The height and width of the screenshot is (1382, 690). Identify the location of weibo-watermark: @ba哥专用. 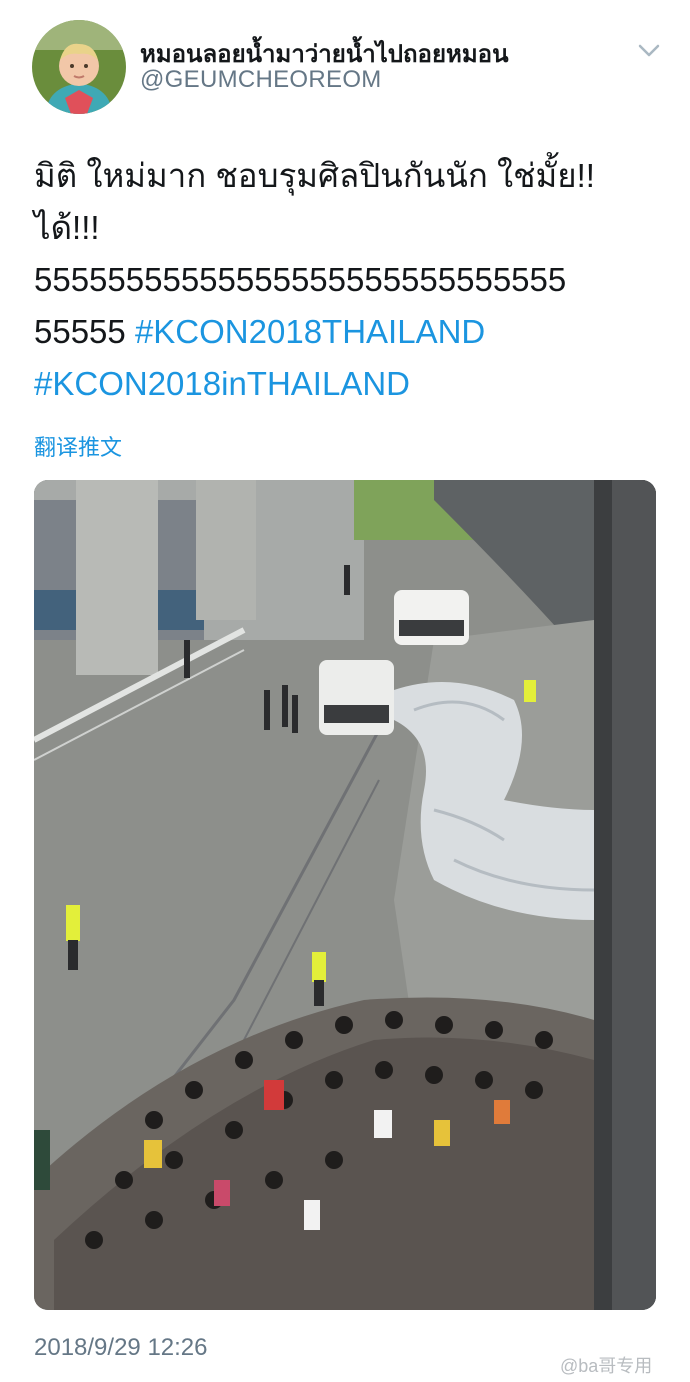
(606, 1366).